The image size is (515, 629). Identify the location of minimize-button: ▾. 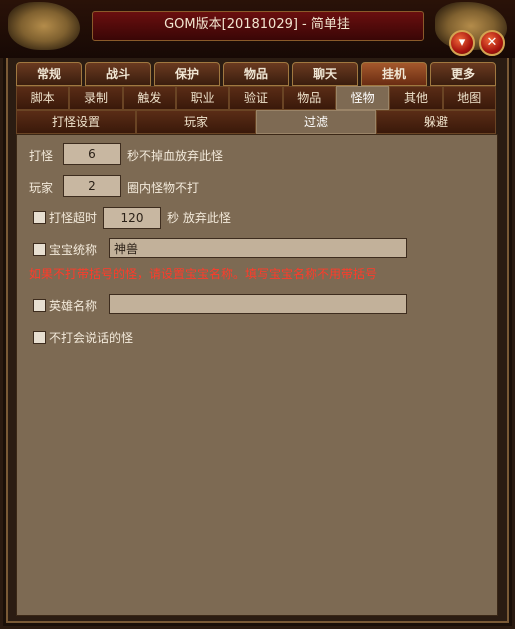
(462, 43).